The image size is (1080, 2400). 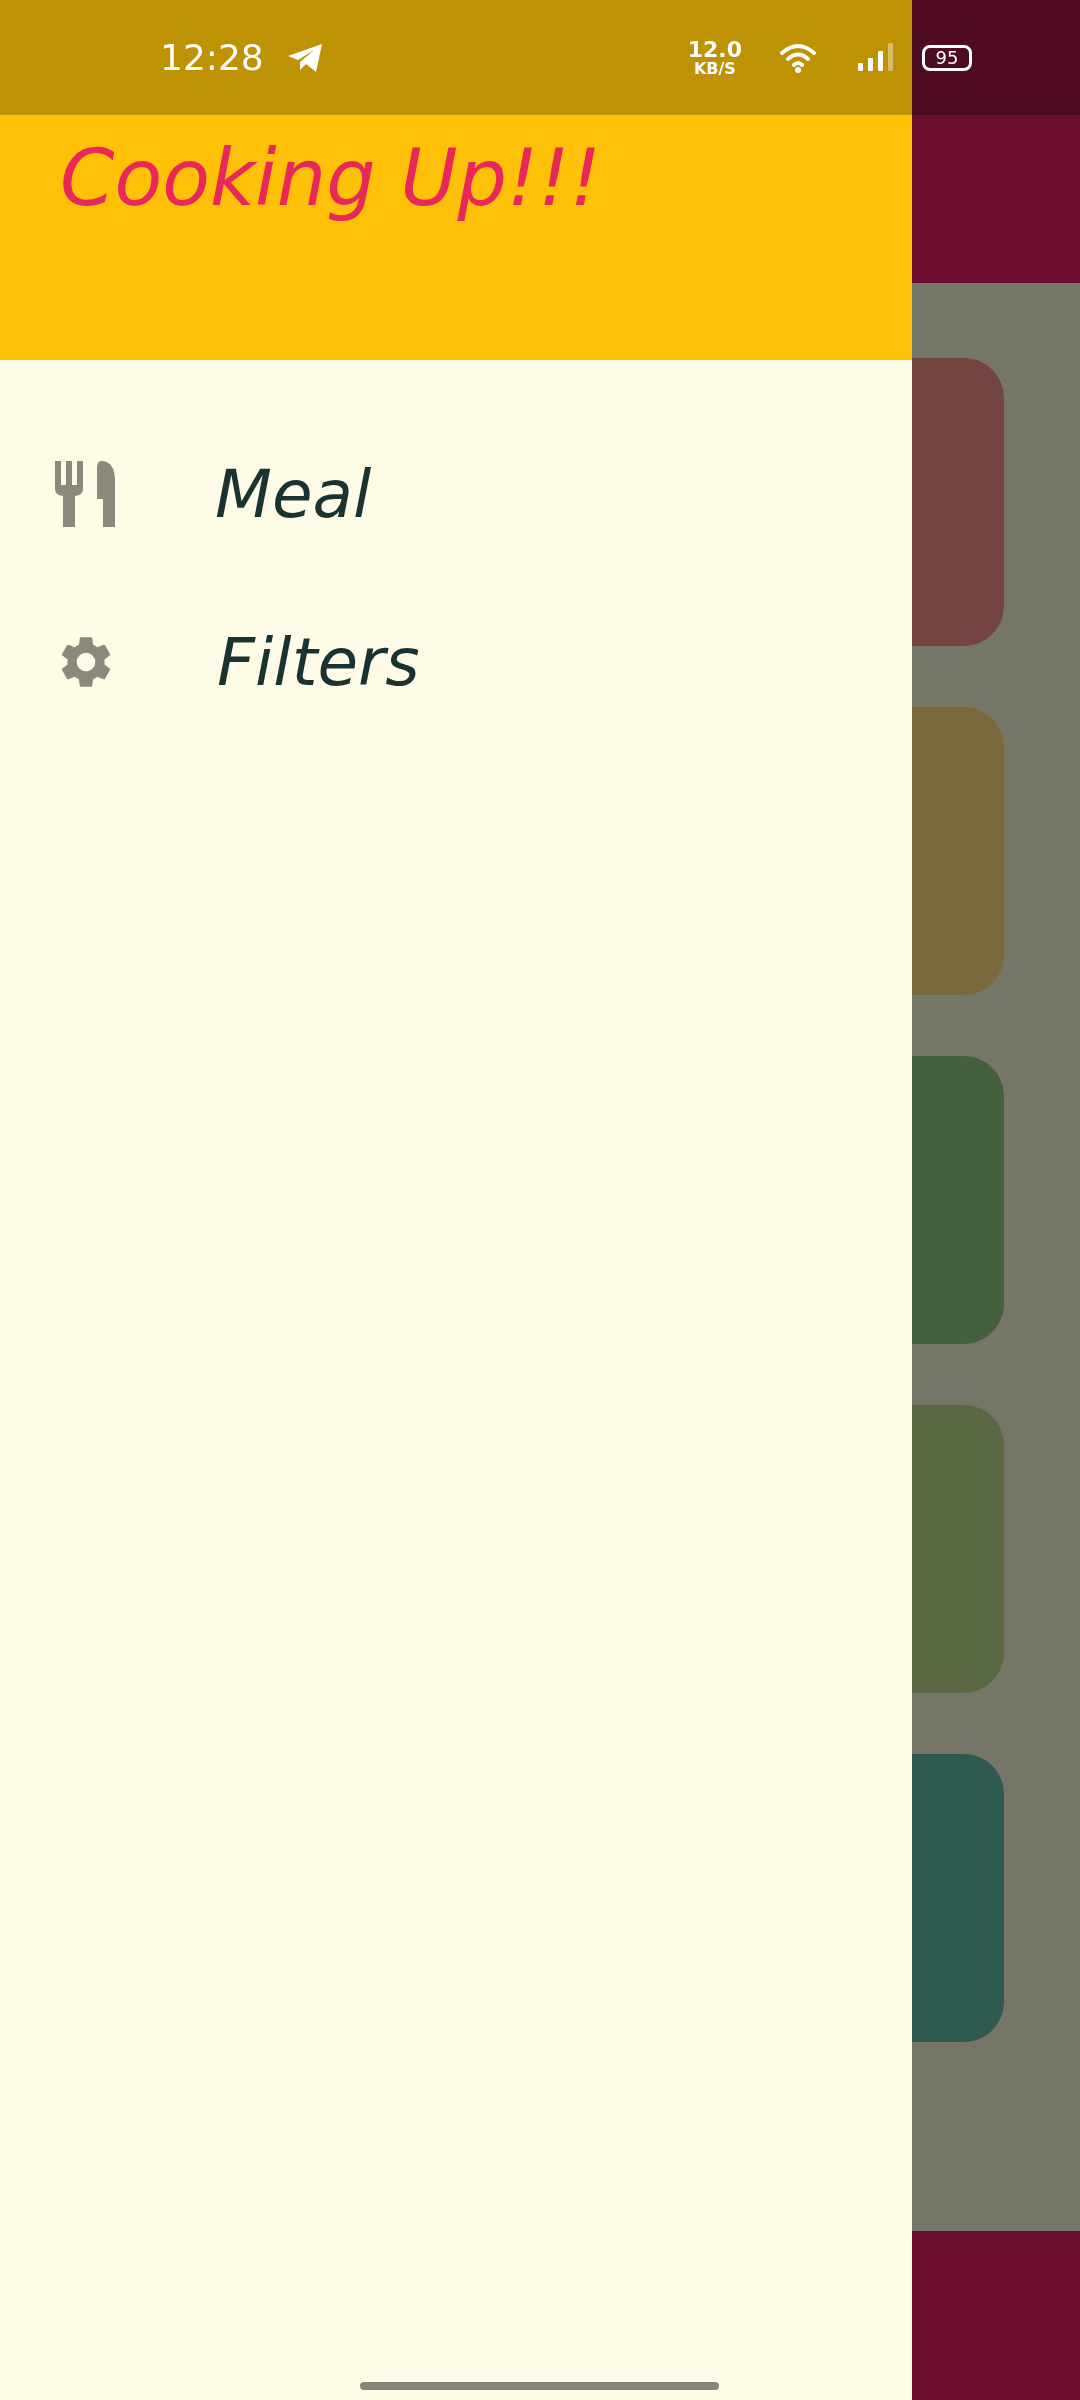 What do you see at coordinates (212, 57) in the screenshot?
I see `status-time: 12:28` at bounding box center [212, 57].